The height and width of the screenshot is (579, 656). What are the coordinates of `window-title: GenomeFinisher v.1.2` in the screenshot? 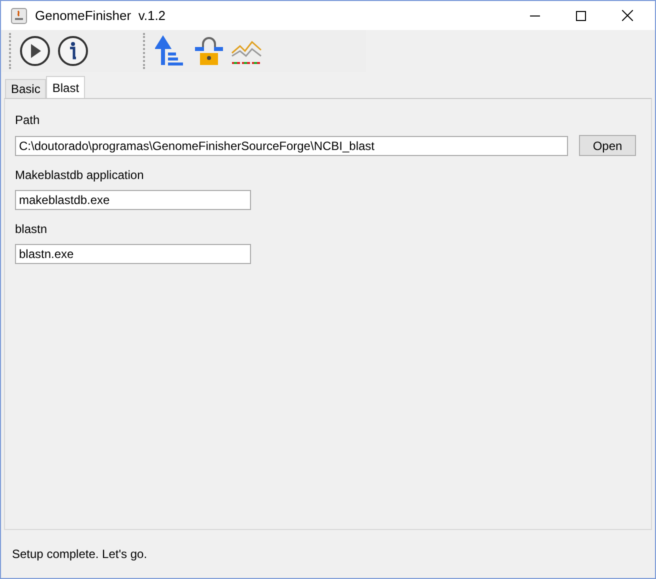 It's located at (100, 15).